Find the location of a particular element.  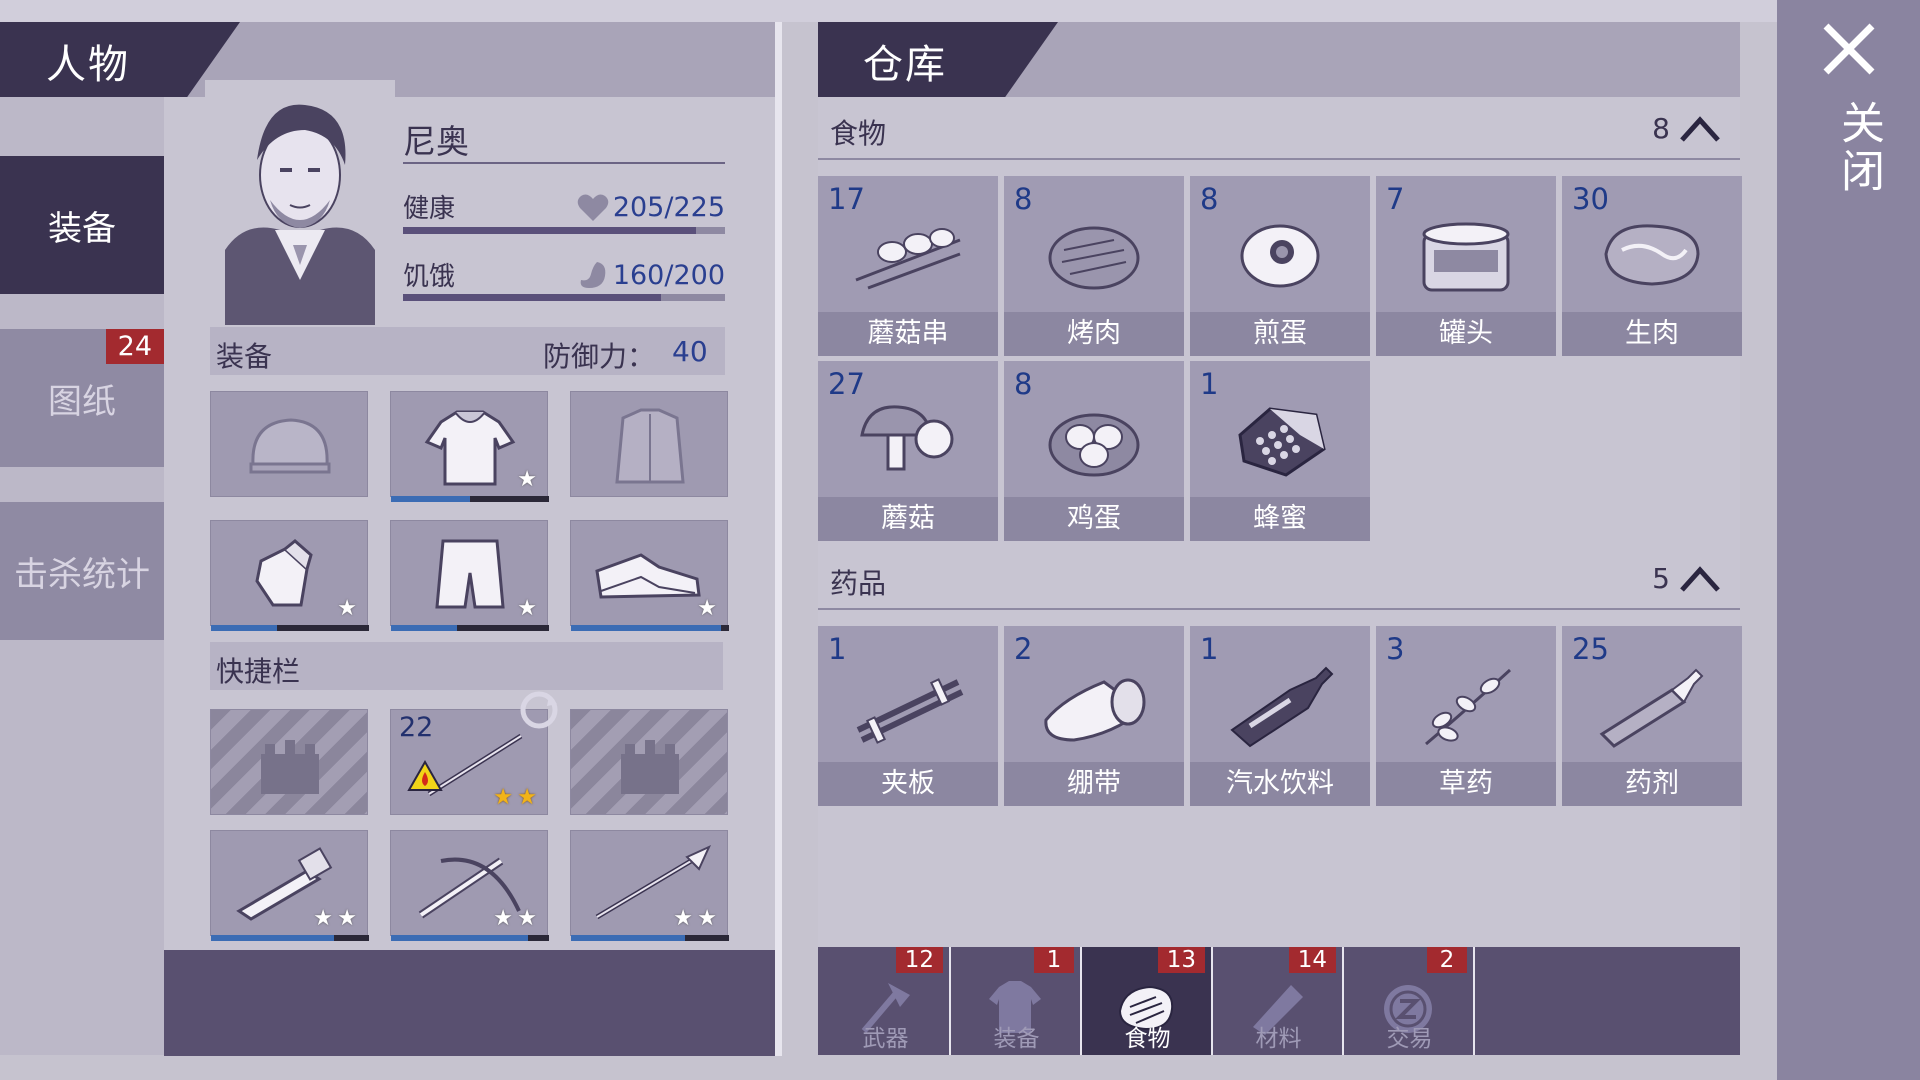

splint-icon is located at coordinates (910, 711).